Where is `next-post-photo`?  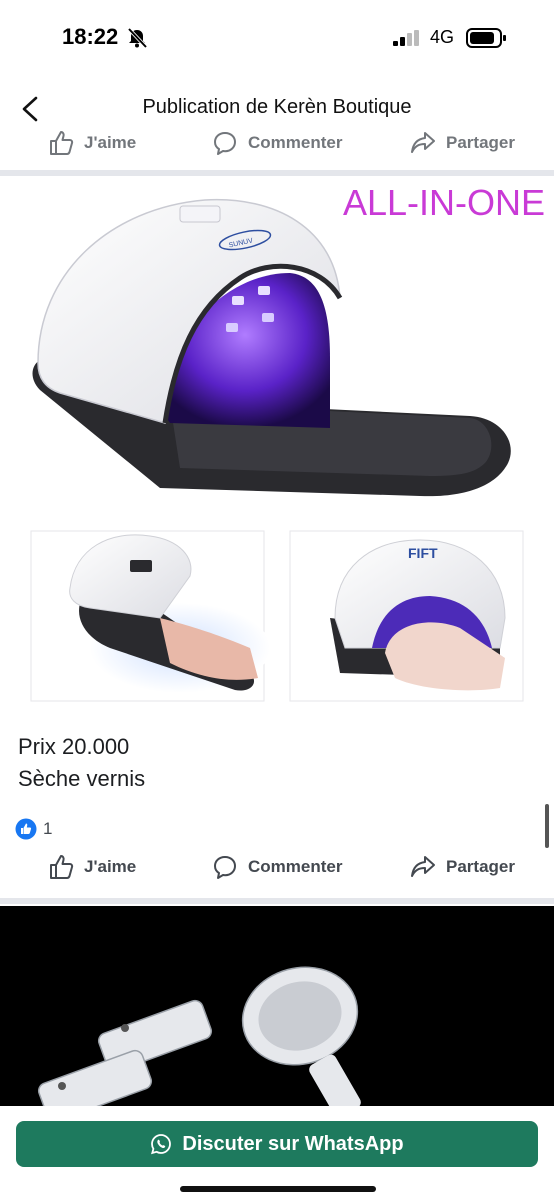 next-post-photo is located at coordinates (199, 1036).